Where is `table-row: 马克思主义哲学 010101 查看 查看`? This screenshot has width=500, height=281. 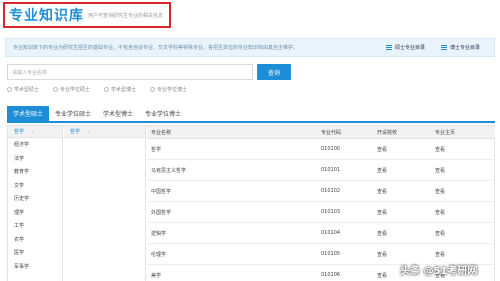 table-row: 马克思主义哲学 010101 查看 查看 is located at coordinates (321, 170).